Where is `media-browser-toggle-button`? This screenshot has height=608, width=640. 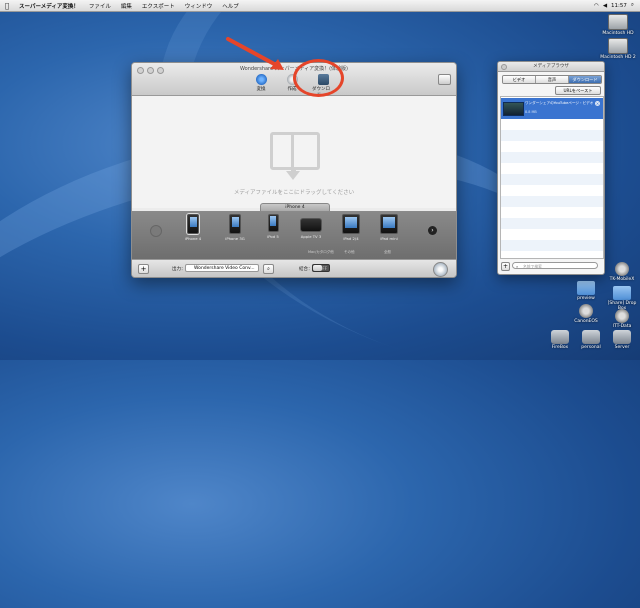 media-browser-toggle-button is located at coordinates (444, 79).